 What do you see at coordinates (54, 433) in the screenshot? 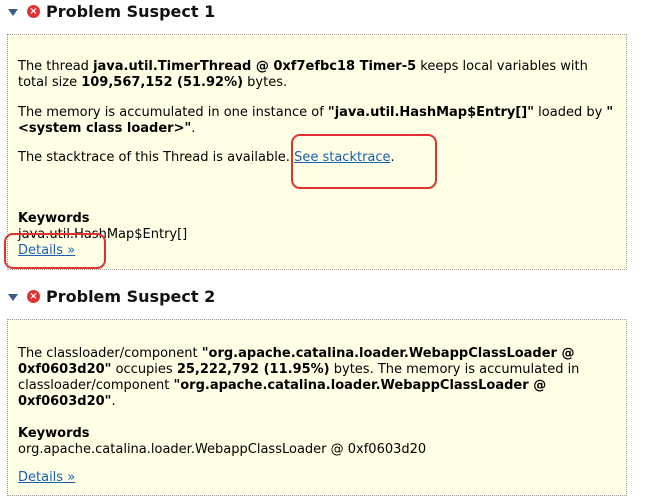
I see `suspect-2-keywords-label: Keywords` at bounding box center [54, 433].